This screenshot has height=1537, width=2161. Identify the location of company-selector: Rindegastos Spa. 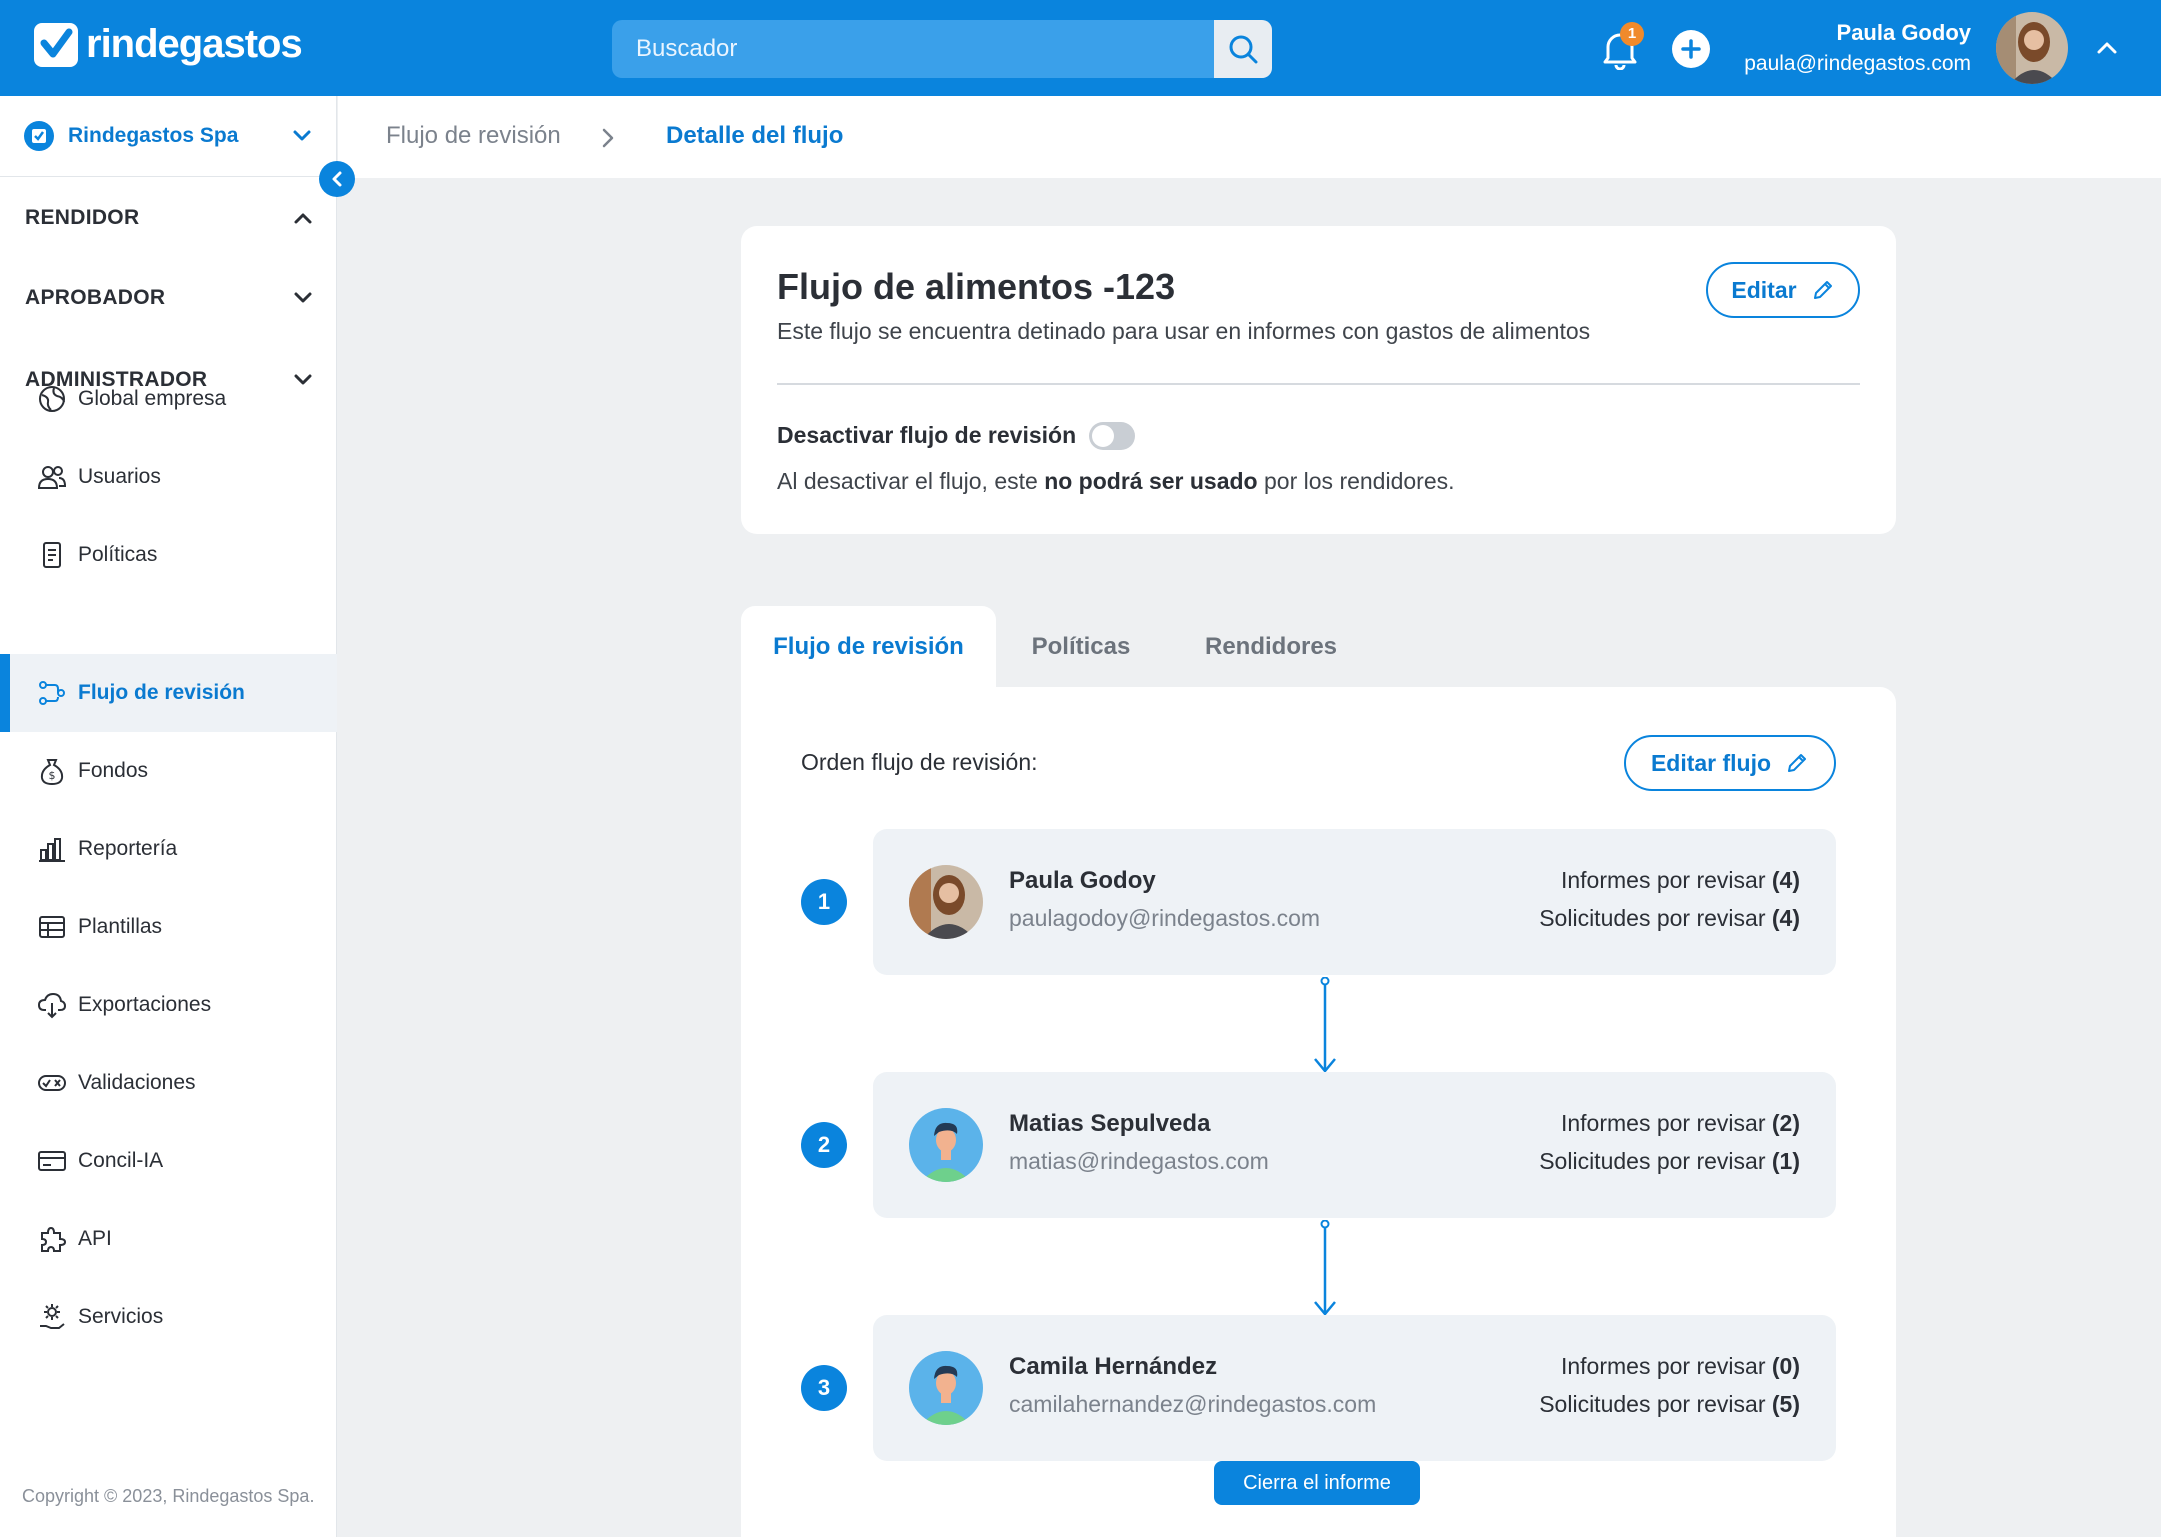
(169, 136).